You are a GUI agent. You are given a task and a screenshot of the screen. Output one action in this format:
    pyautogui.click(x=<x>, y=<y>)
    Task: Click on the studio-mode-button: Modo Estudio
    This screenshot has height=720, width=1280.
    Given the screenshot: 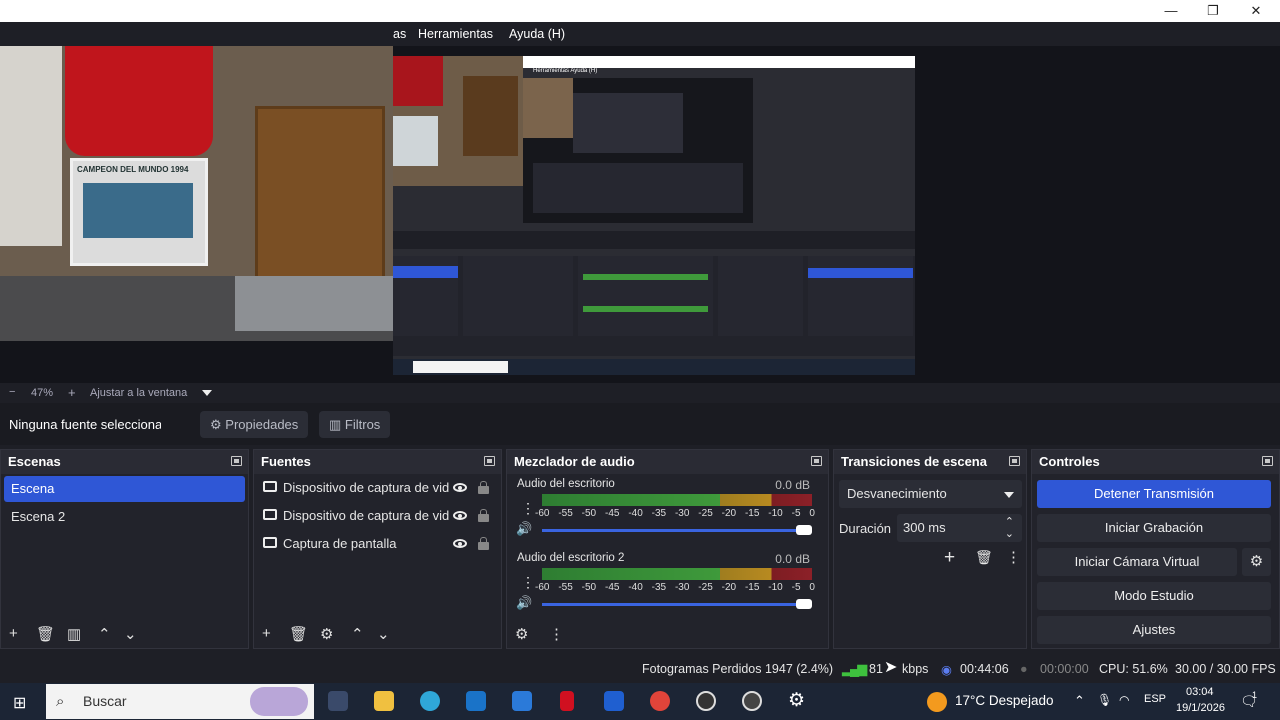 What is the action you would take?
    pyautogui.click(x=1154, y=596)
    